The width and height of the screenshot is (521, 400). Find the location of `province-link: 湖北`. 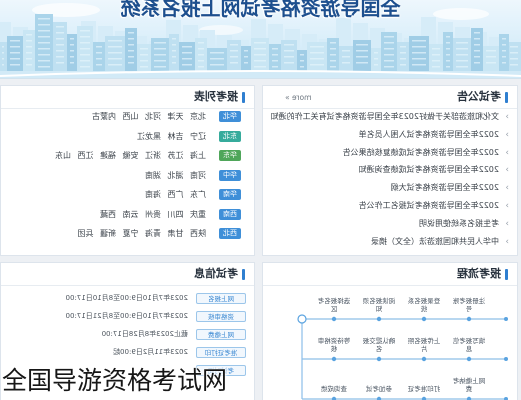

province-link: 湖北 is located at coordinates (176, 175).